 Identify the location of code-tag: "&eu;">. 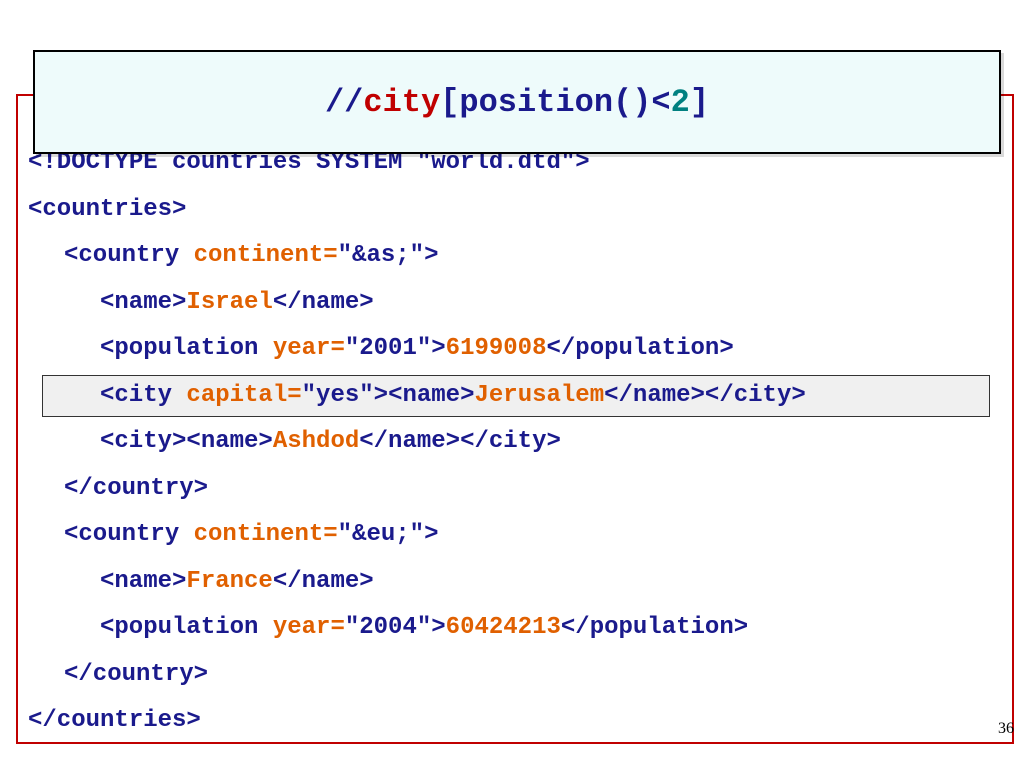
(388, 534).